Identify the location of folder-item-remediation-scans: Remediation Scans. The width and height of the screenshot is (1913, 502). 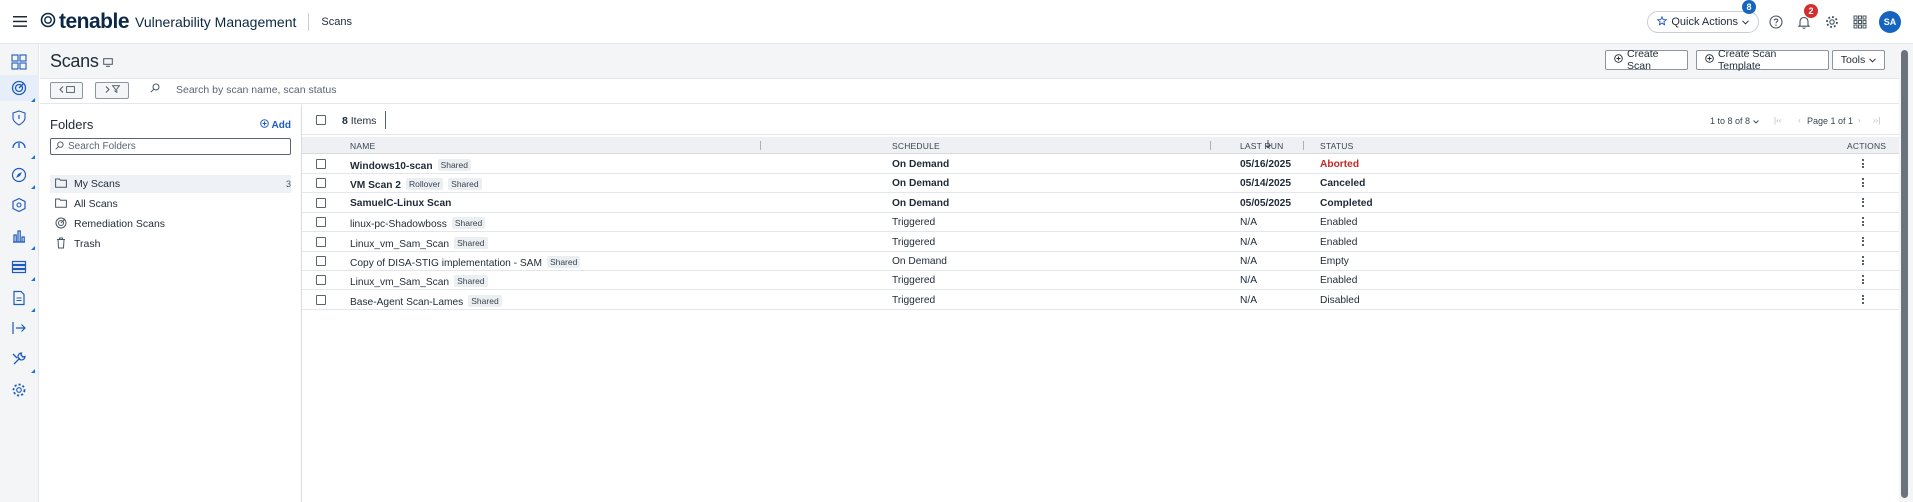
(170, 224).